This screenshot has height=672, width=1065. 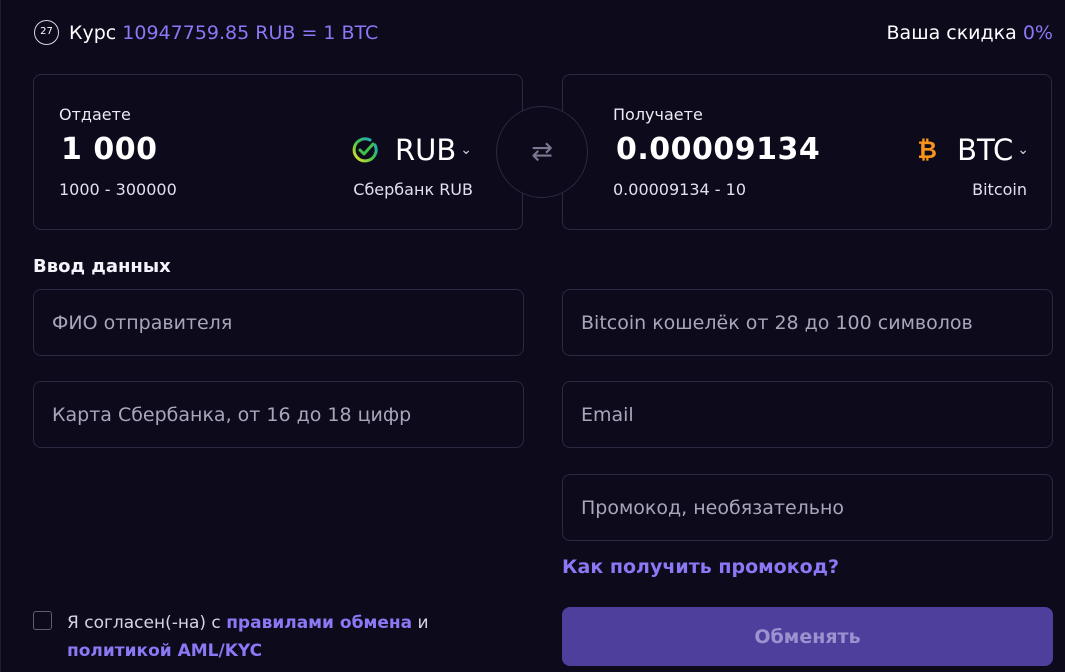 I want to click on give-bank-name: Сбербанк RUB, so click(x=413, y=189).